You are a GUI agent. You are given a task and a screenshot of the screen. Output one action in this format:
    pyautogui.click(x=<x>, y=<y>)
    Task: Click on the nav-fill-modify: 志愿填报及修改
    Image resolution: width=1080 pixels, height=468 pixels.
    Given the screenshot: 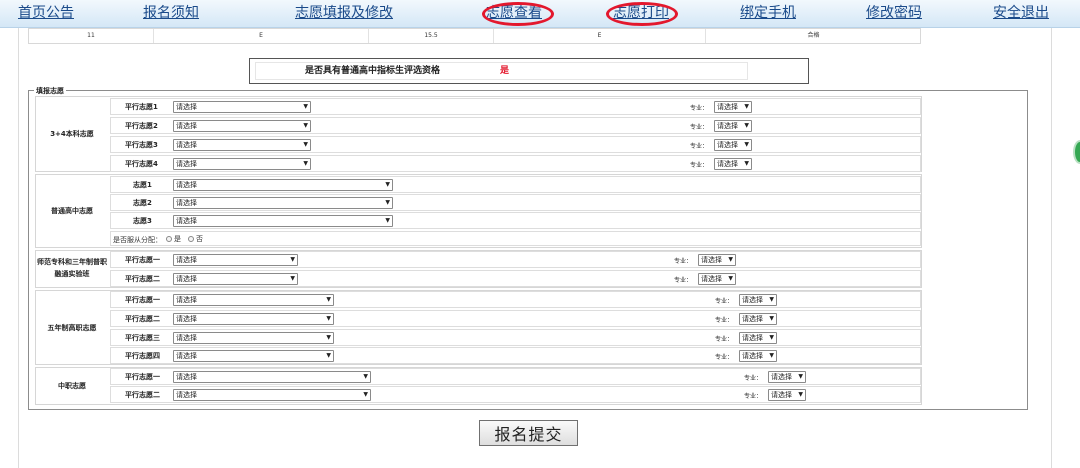 What is the action you would take?
    pyautogui.click(x=344, y=13)
    